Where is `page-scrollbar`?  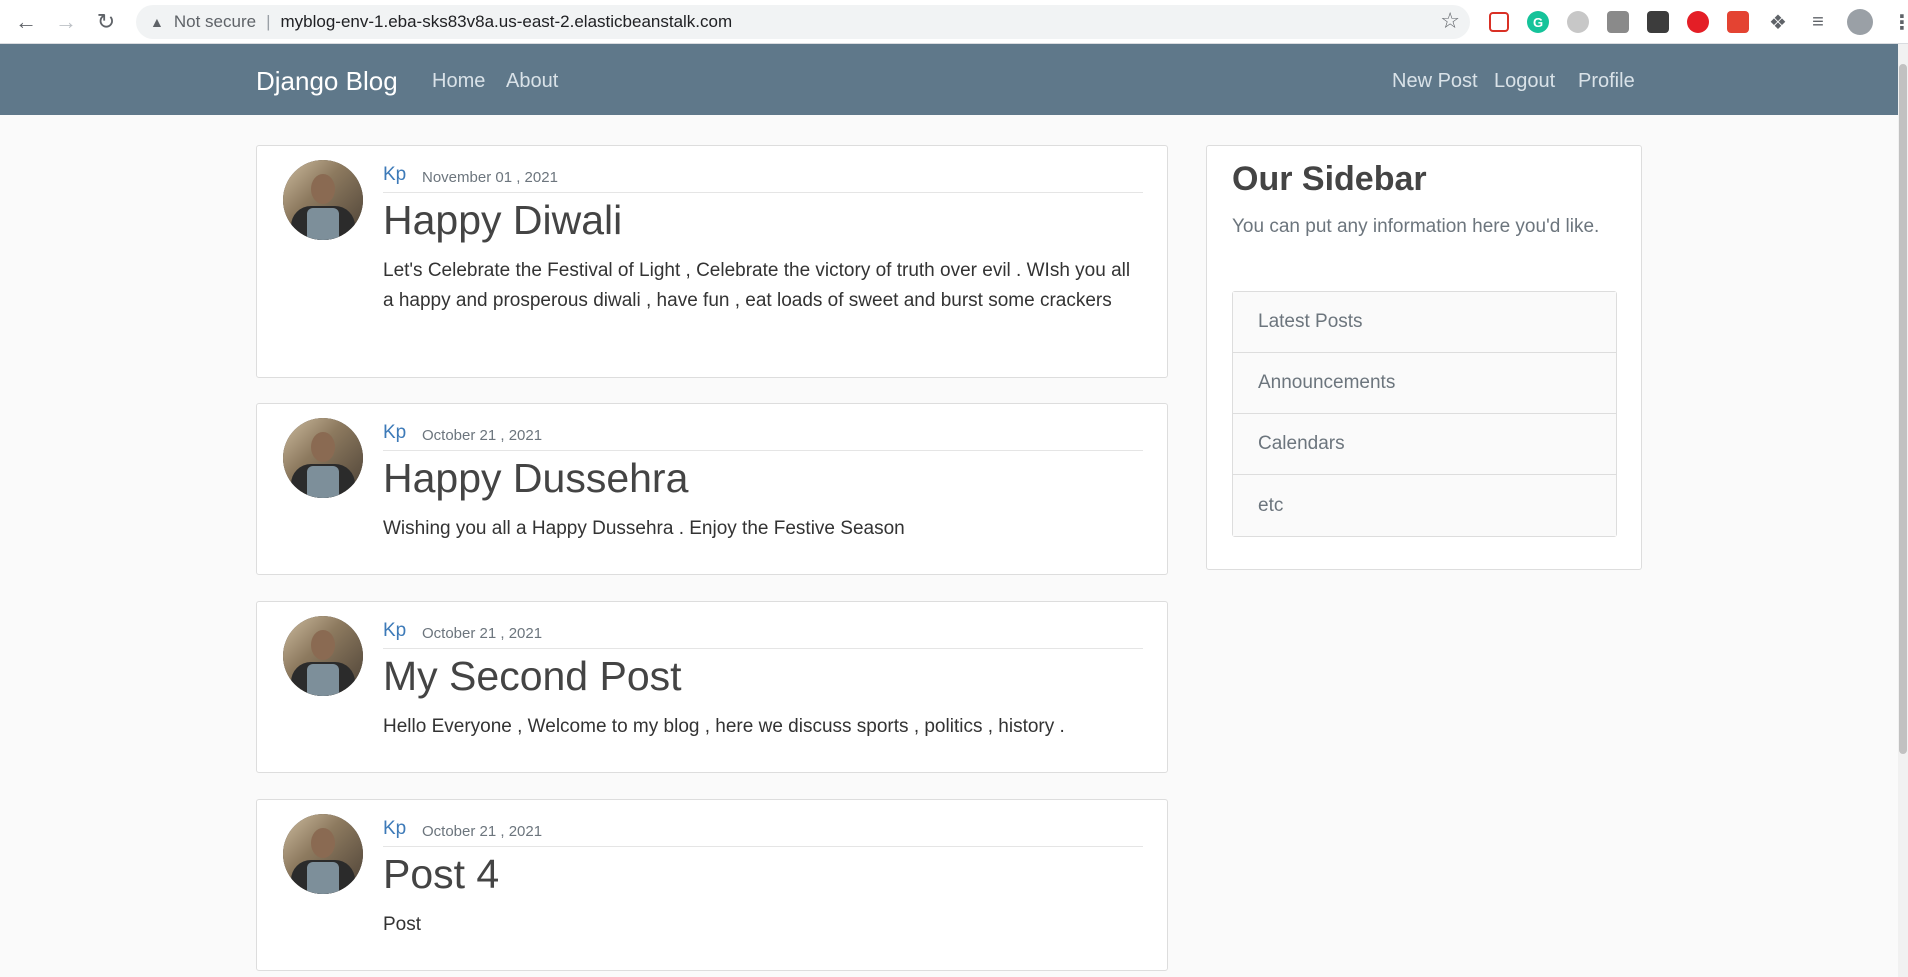
page-scrollbar is located at coordinates (1903, 510).